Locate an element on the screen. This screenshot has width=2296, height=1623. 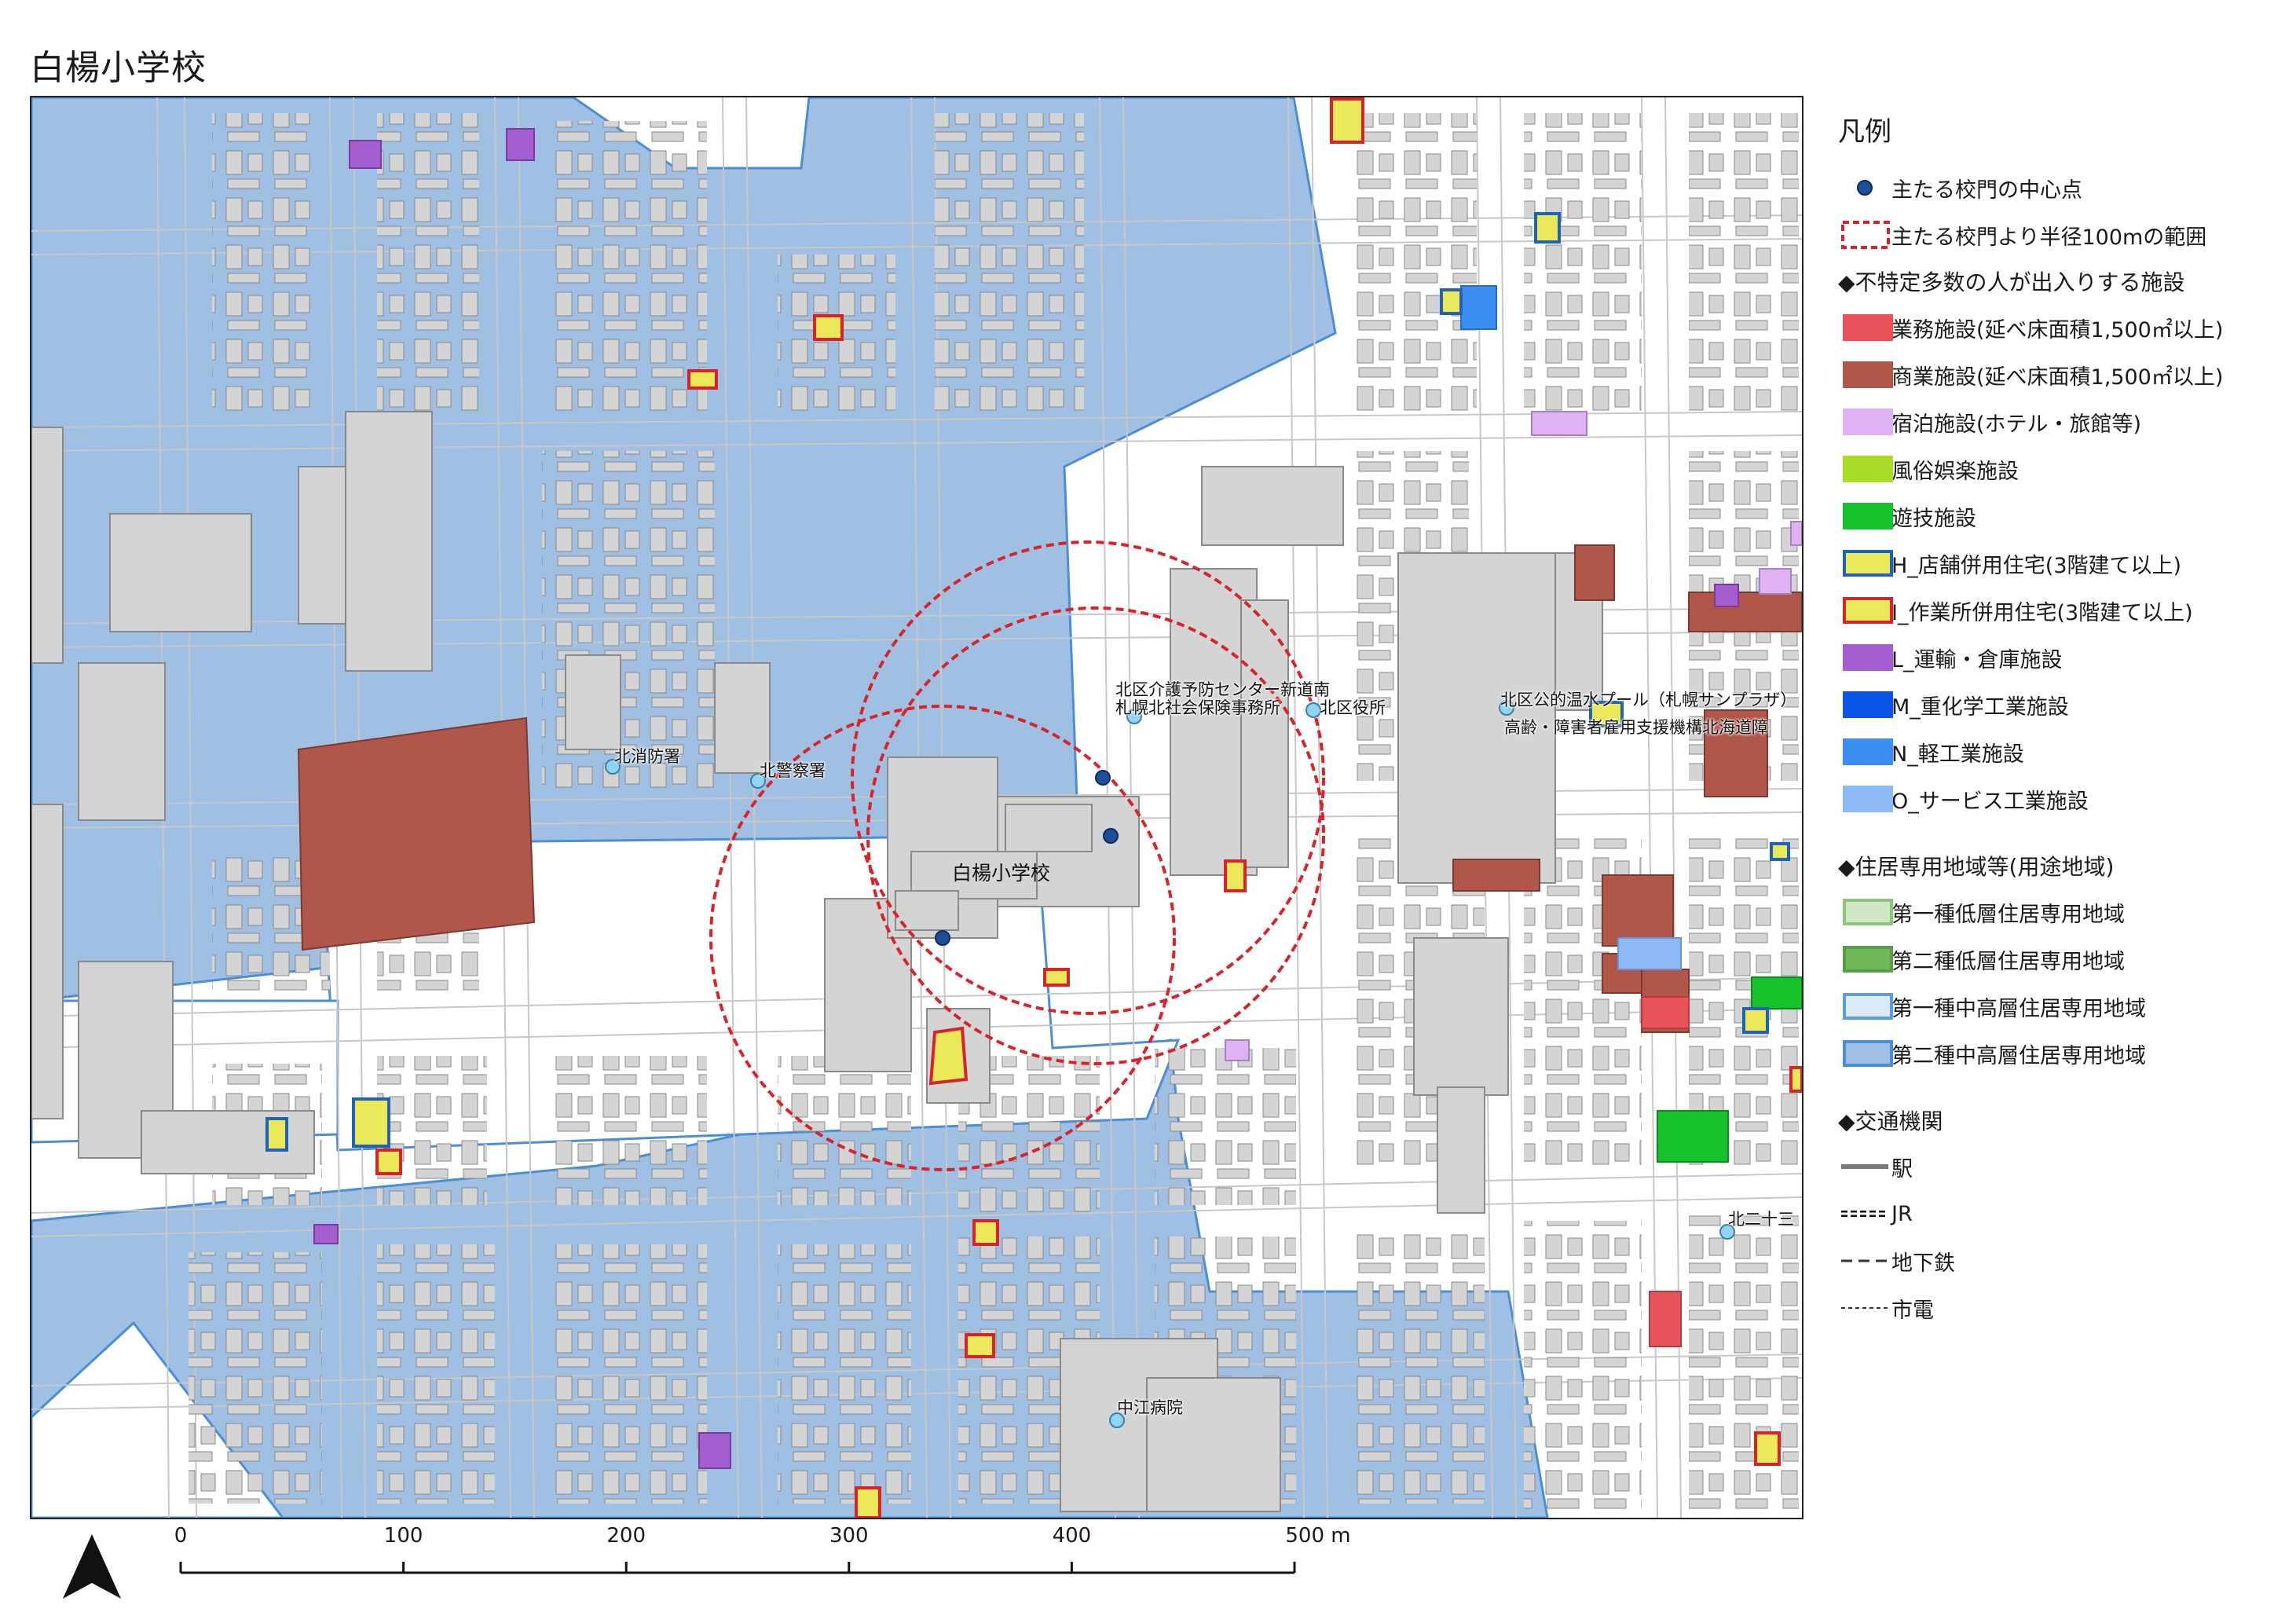
north-arrow-icon is located at coordinates (92, 1569).